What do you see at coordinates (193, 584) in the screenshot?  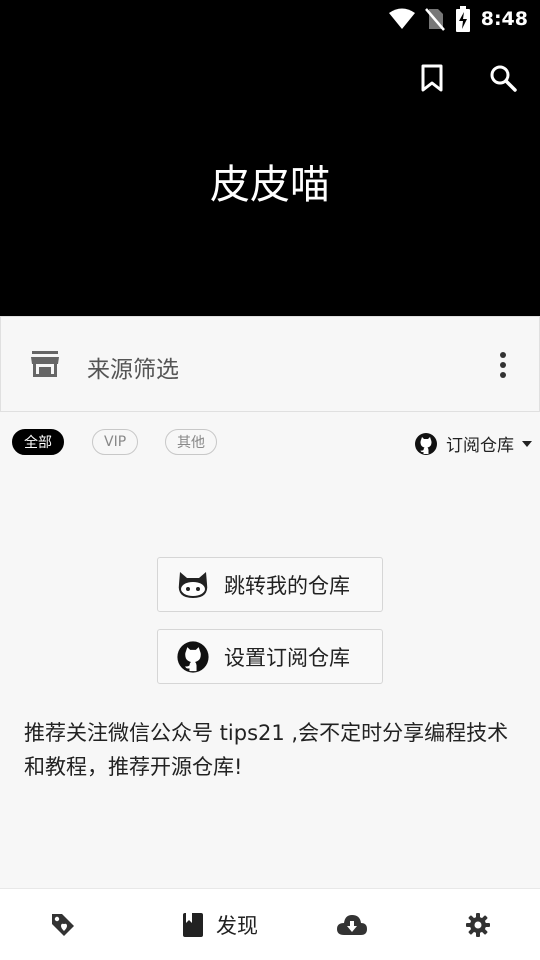 I see `github-cat-icon` at bounding box center [193, 584].